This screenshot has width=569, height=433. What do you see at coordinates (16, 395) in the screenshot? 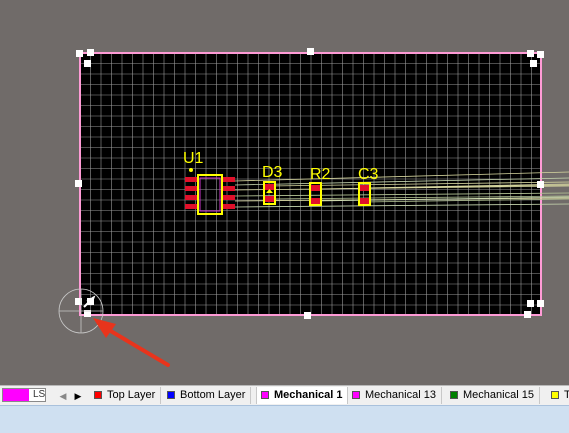
I see `current-layer-swatch` at bounding box center [16, 395].